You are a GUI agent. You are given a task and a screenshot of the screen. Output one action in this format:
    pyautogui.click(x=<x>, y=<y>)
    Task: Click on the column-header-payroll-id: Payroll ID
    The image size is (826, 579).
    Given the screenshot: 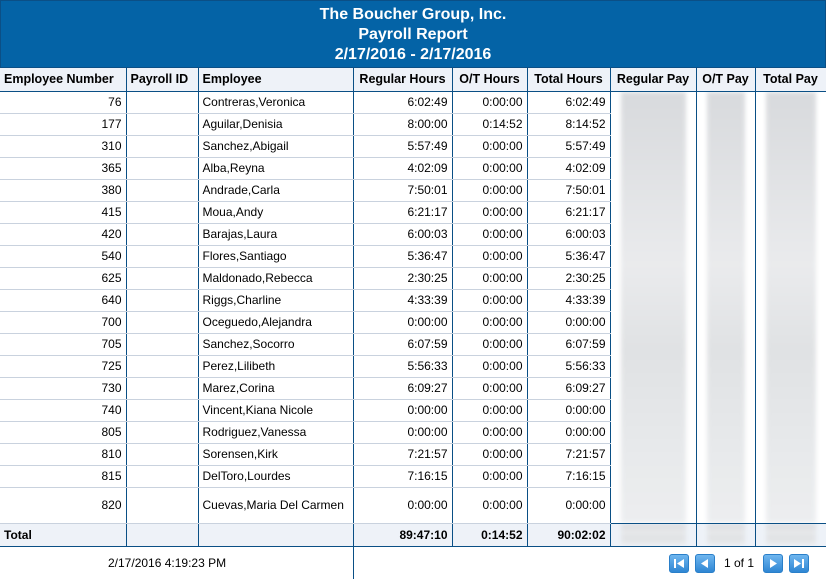 What is the action you would take?
    pyautogui.click(x=162, y=80)
    